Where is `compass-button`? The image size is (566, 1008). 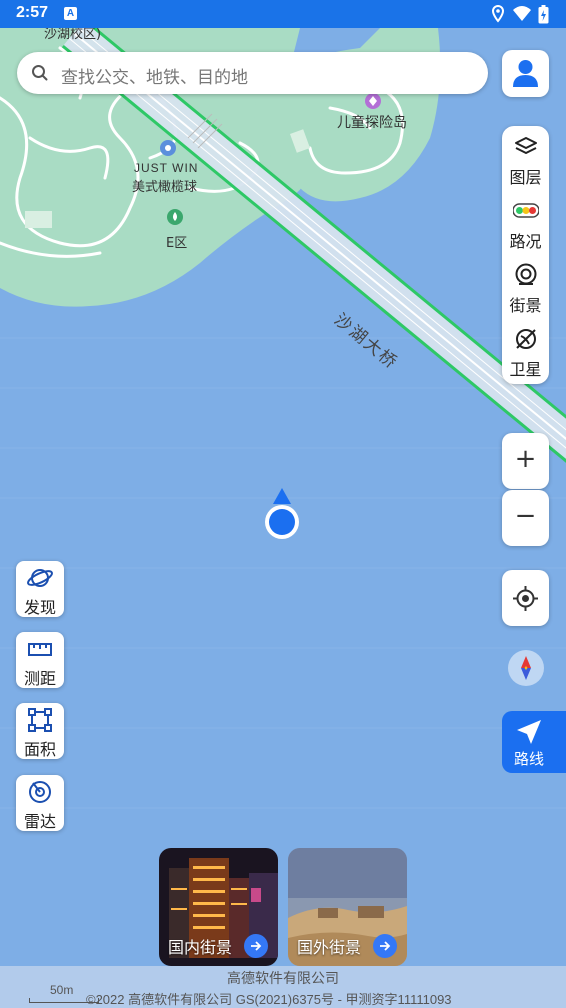 compass-button is located at coordinates (526, 668).